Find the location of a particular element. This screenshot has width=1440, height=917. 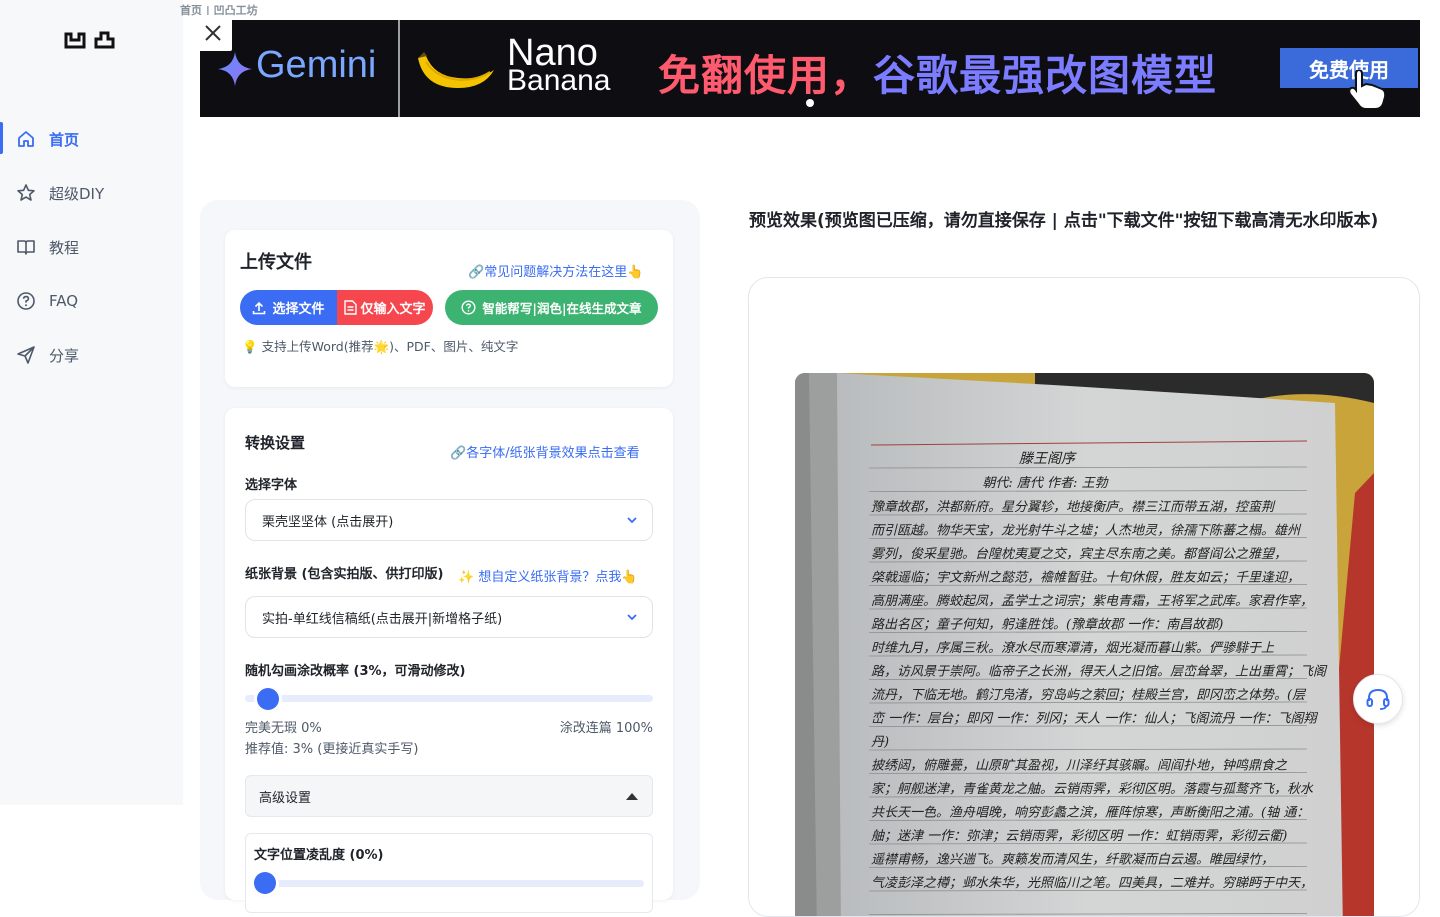

sidebar-item-label: FAQ is located at coordinates (64, 301).